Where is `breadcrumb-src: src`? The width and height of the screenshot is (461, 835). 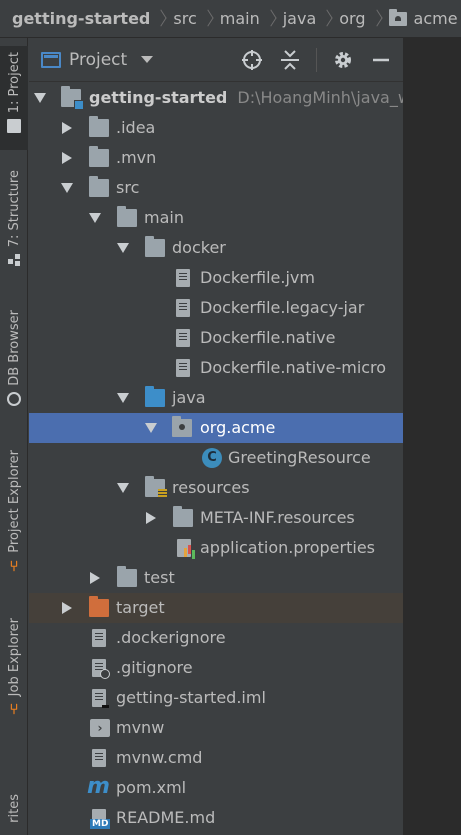 breadcrumb-src: src is located at coordinates (184, 18).